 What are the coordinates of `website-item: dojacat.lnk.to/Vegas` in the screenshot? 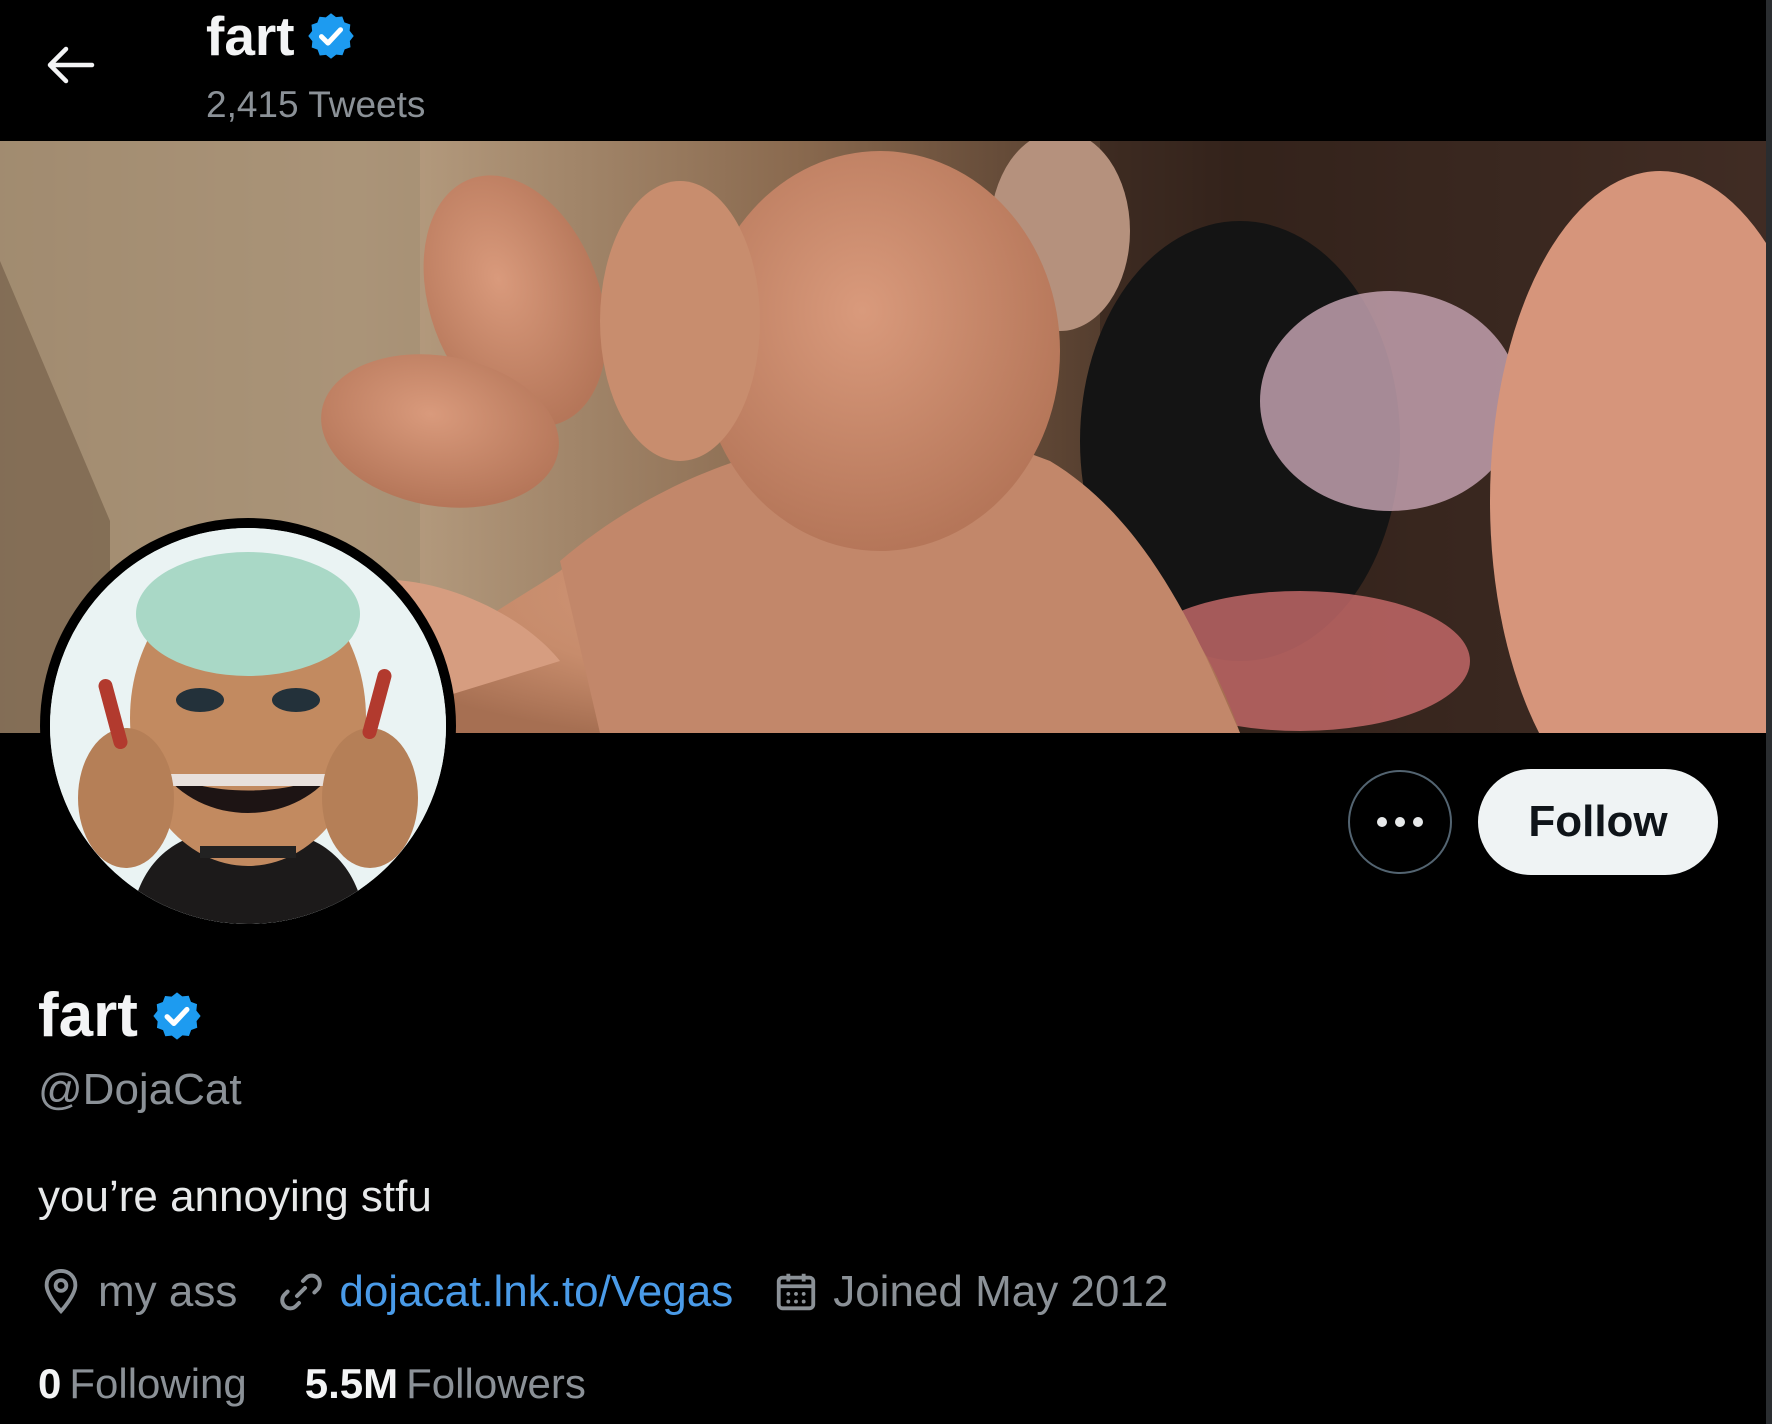 It's located at (505, 1292).